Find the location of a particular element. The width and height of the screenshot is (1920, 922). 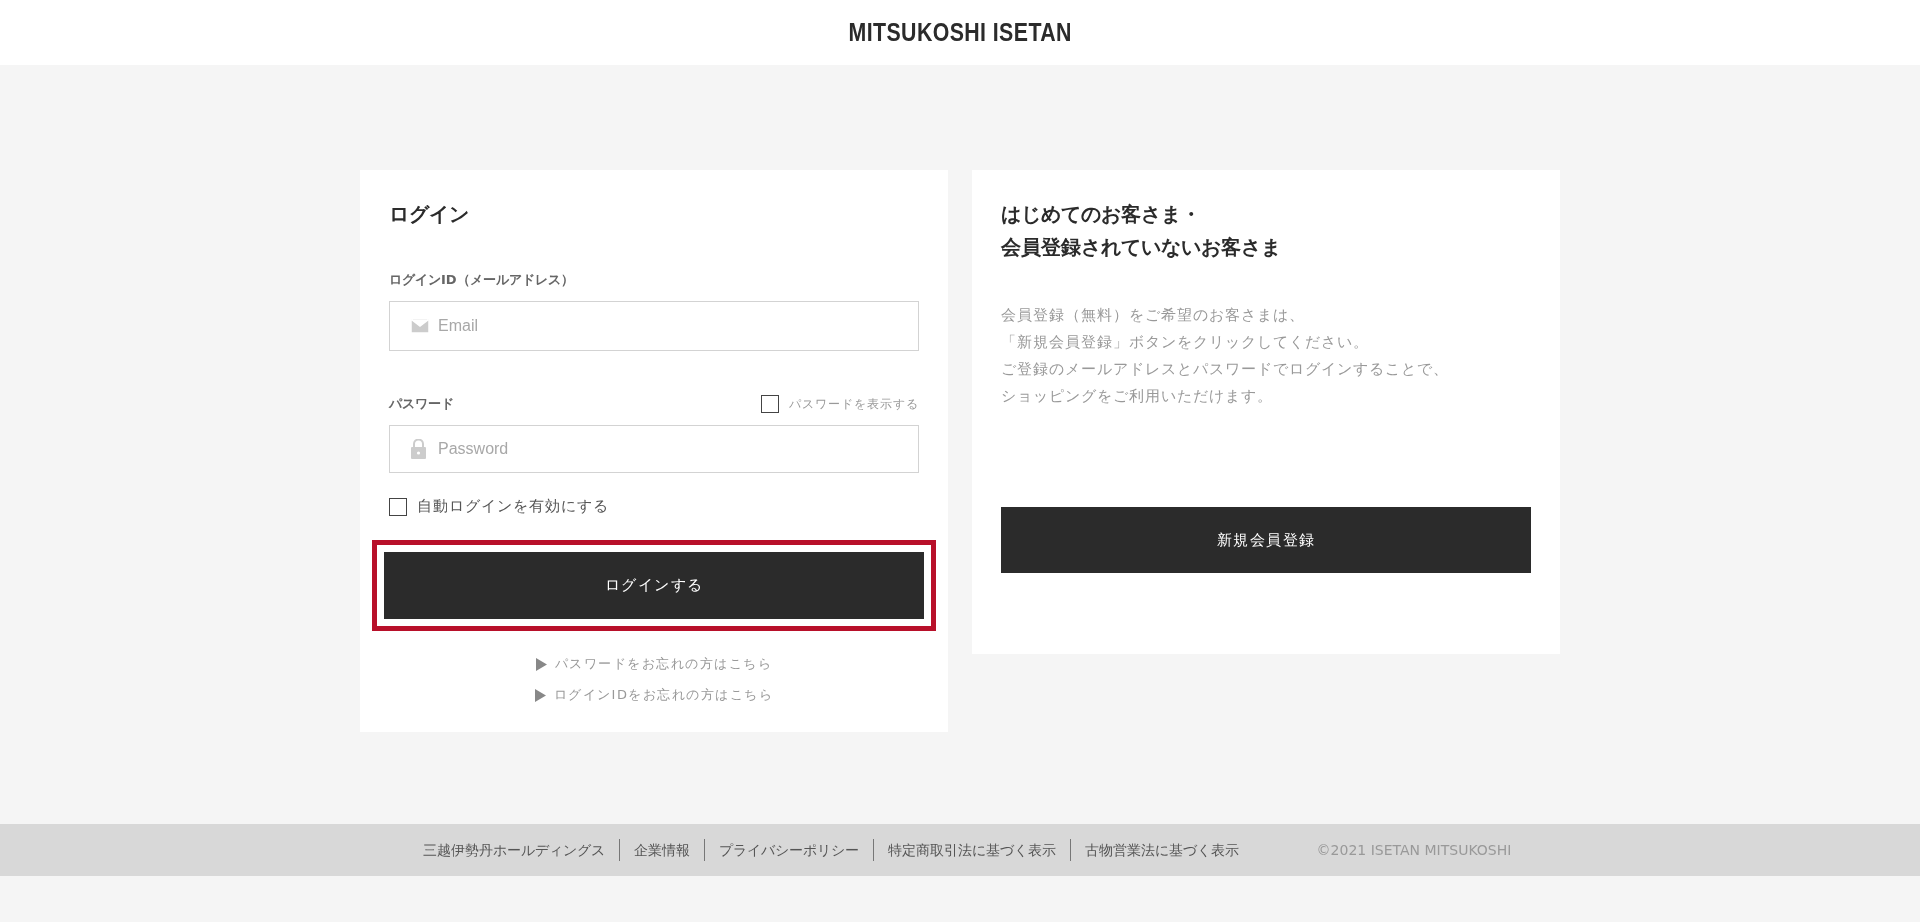

copyright: ©2021 ISETAN MITSUKOSHI is located at coordinates (1414, 850).